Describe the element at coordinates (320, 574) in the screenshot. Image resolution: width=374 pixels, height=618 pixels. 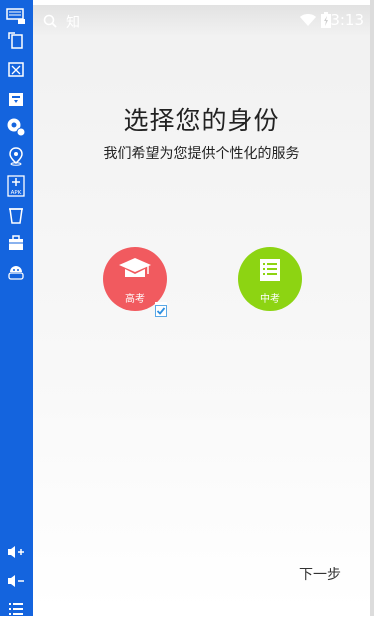
I see `next-step-button: 下一步` at that location.